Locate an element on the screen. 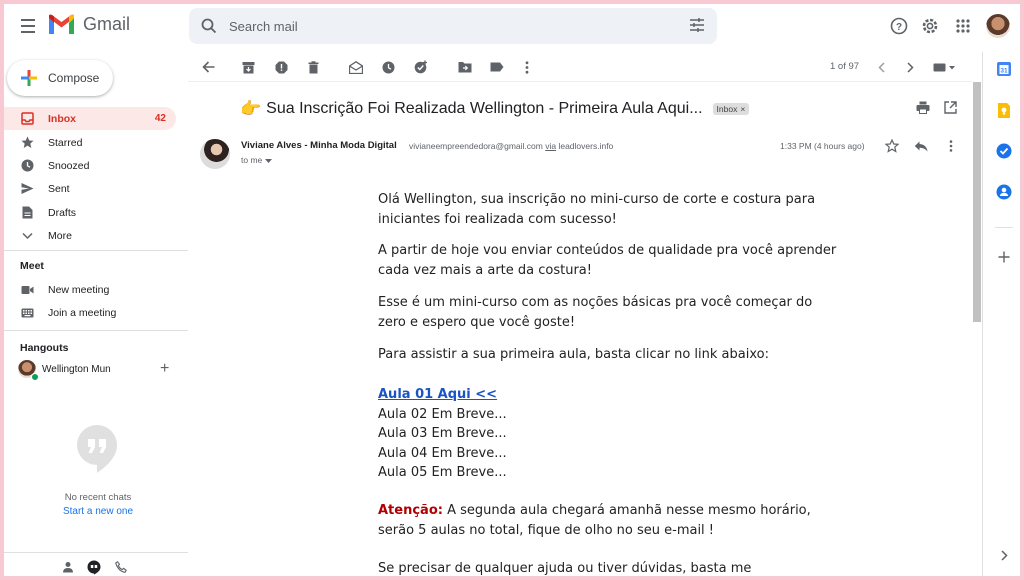  join-meeting-item: Join a meeting is located at coordinates (88, 312).